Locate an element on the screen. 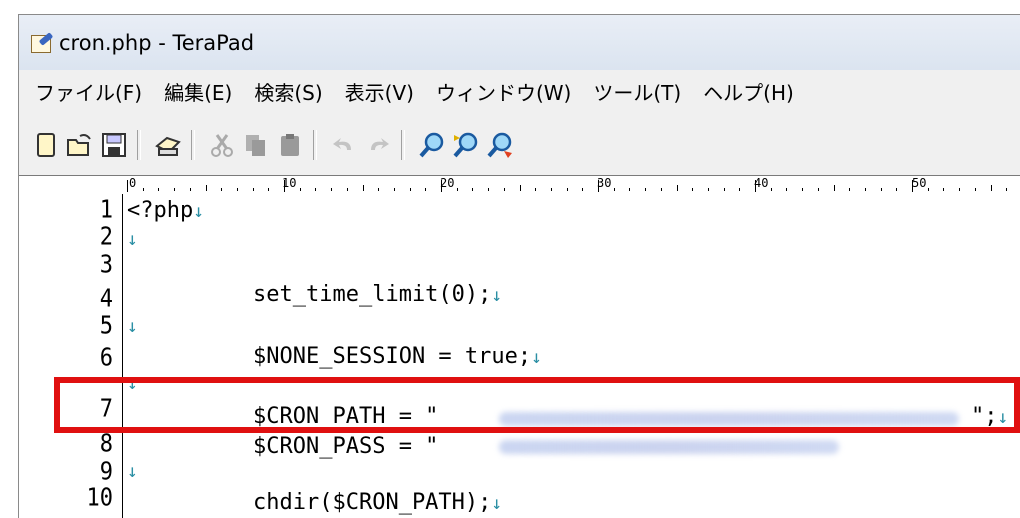  print-icon is located at coordinates (168, 145).